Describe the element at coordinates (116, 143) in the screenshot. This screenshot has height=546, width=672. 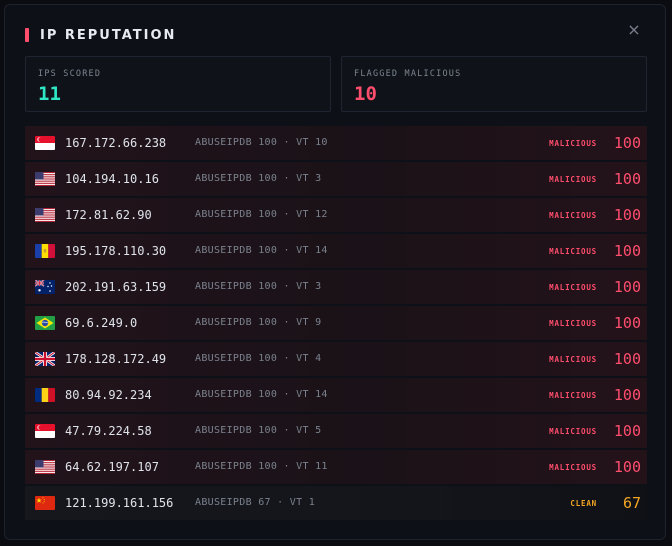
I see `ip-address: 167.172.66.238` at that location.